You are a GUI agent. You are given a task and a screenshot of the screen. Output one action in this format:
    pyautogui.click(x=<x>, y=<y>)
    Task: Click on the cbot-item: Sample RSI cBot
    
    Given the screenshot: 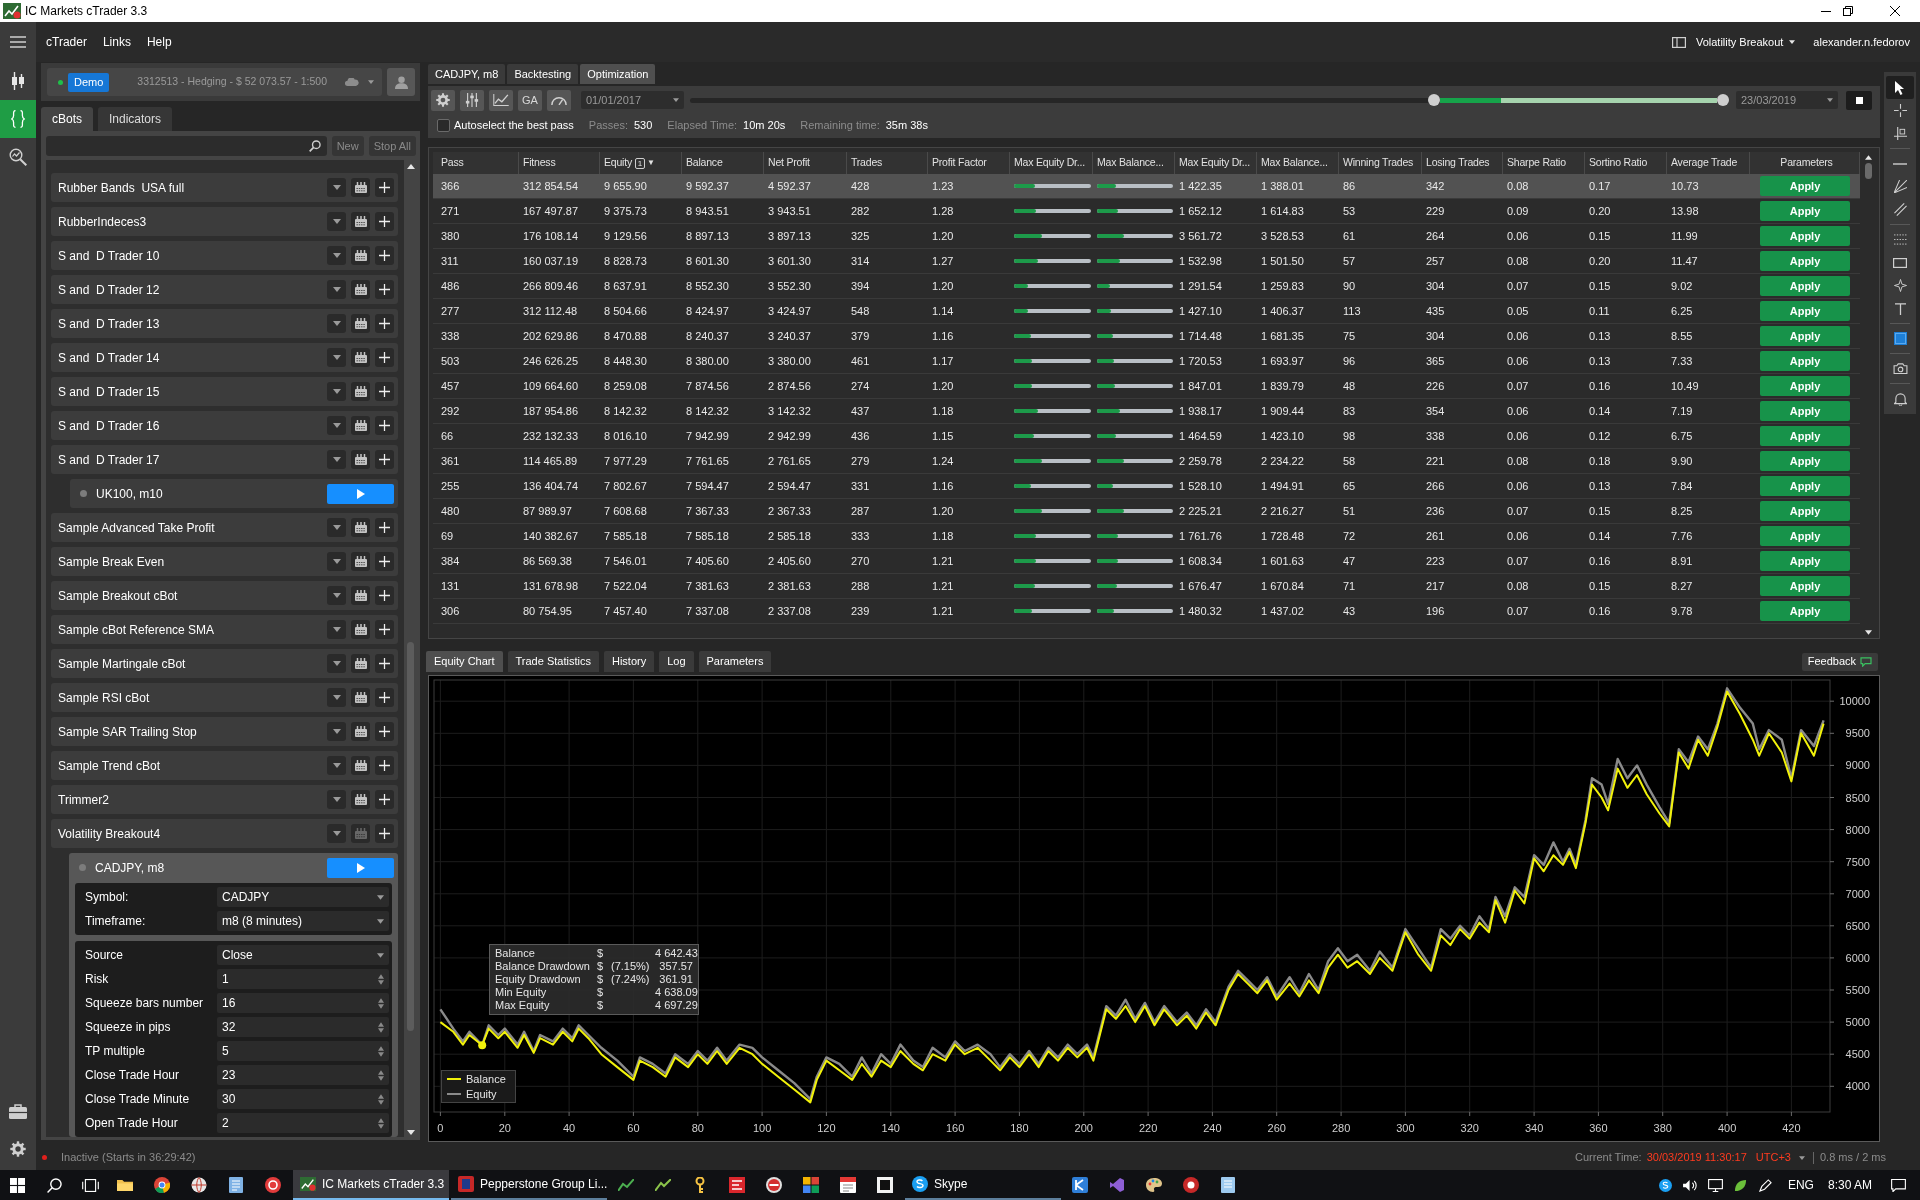 What is the action you would take?
    pyautogui.click(x=224, y=697)
    